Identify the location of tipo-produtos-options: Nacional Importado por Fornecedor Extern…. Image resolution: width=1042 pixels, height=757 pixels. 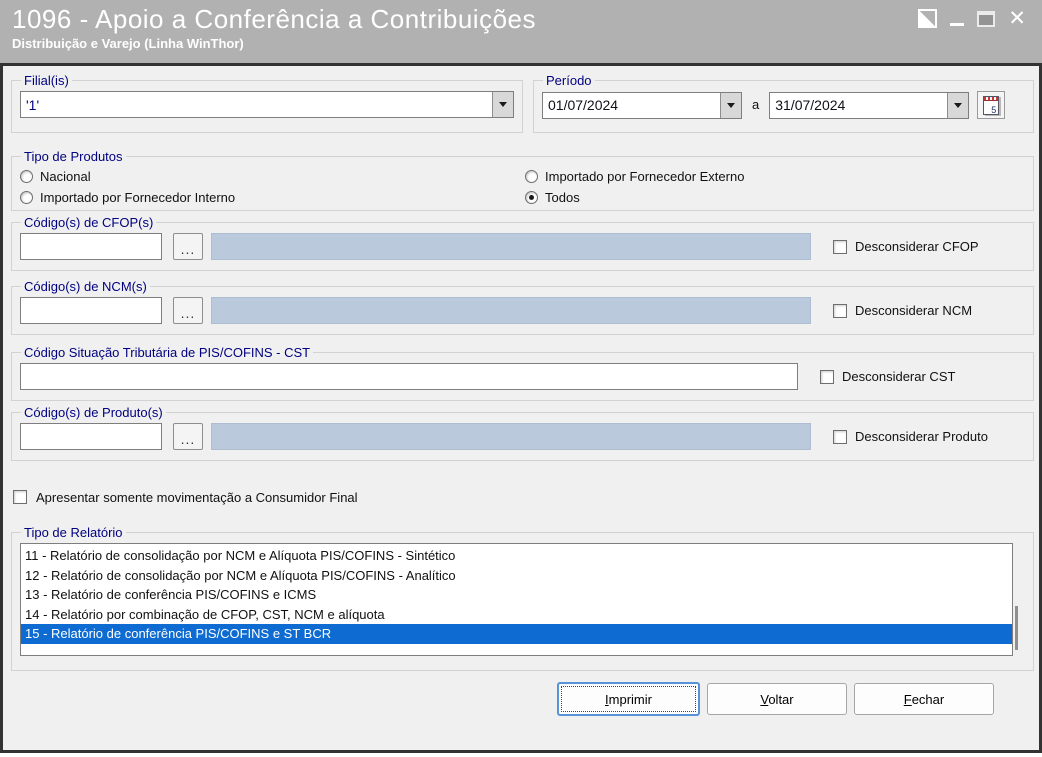
(522, 186).